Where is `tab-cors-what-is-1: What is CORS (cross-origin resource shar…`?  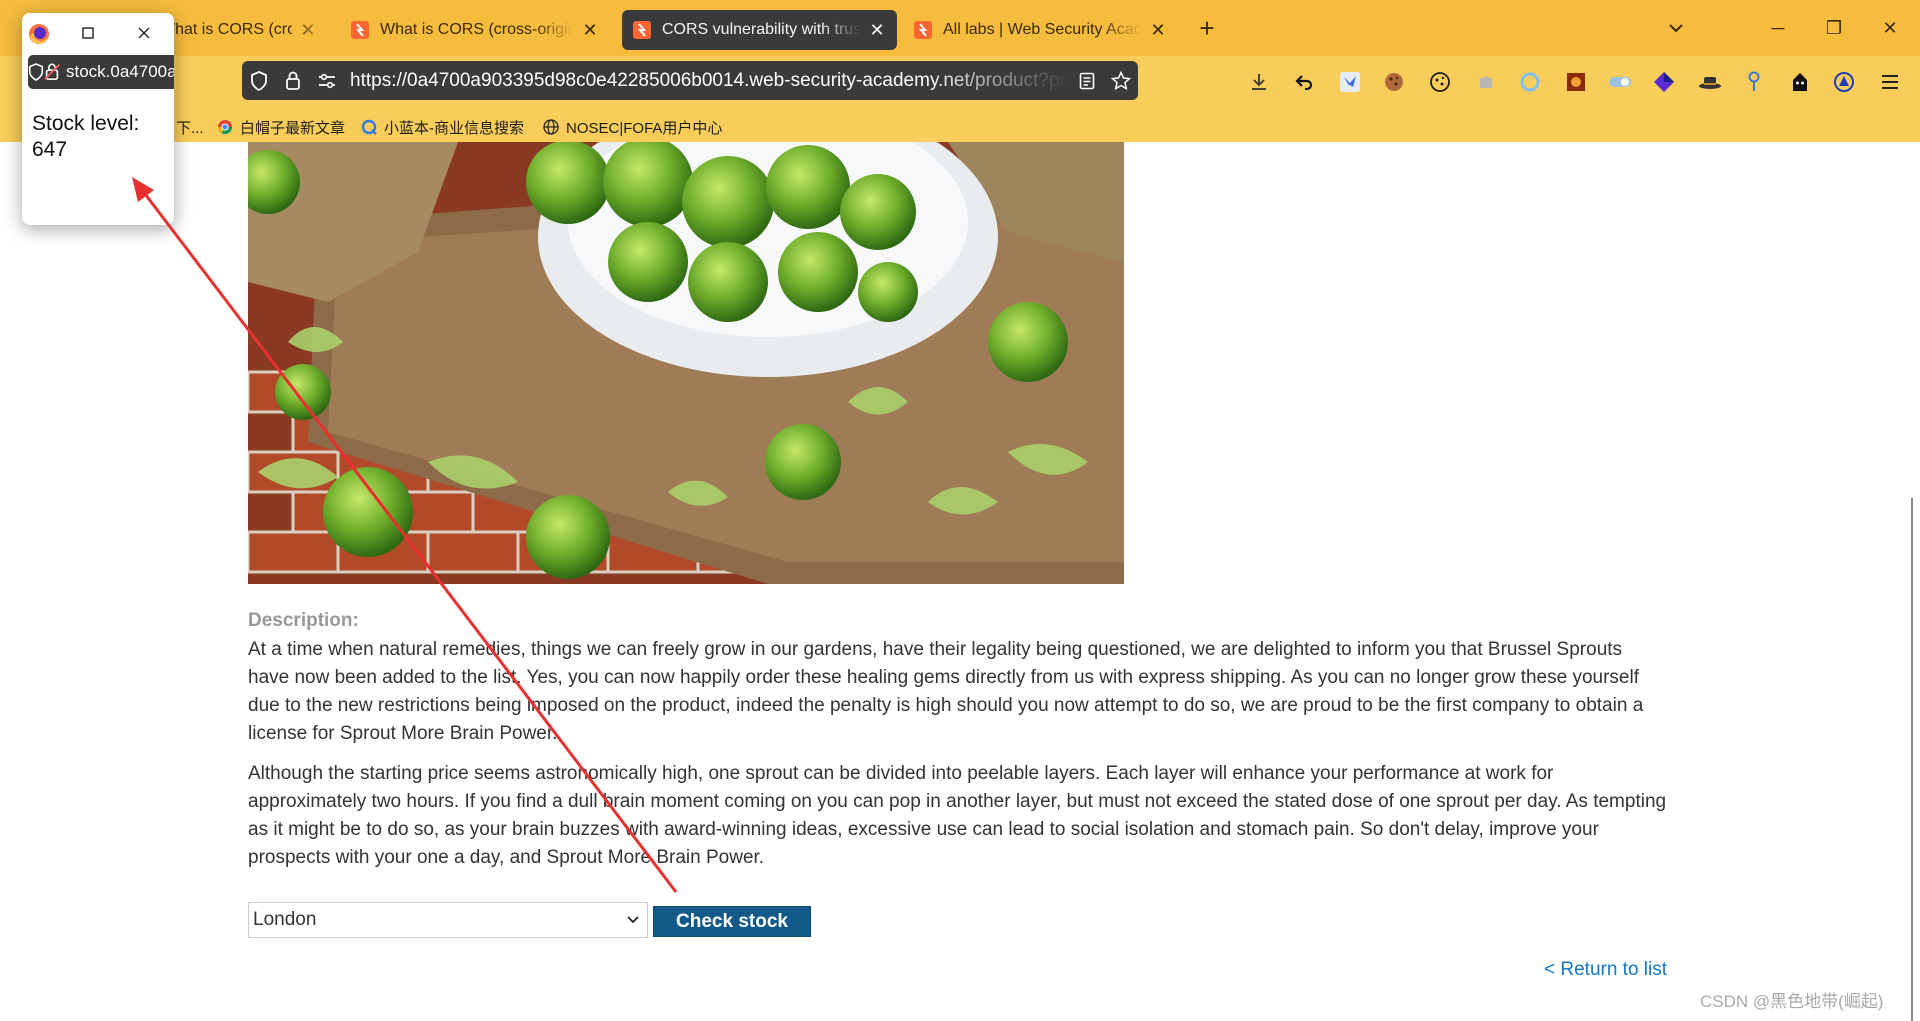 tab-cors-what-is-1: What is CORS (cross-origin resource shar… is located at coordinates (239, 30).